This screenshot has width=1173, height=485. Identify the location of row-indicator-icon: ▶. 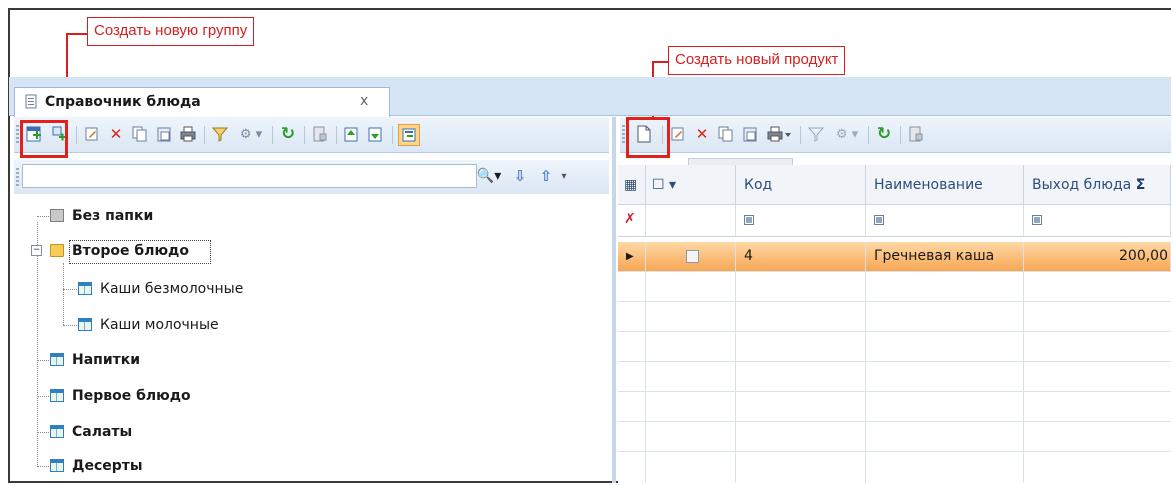
(632, 256).